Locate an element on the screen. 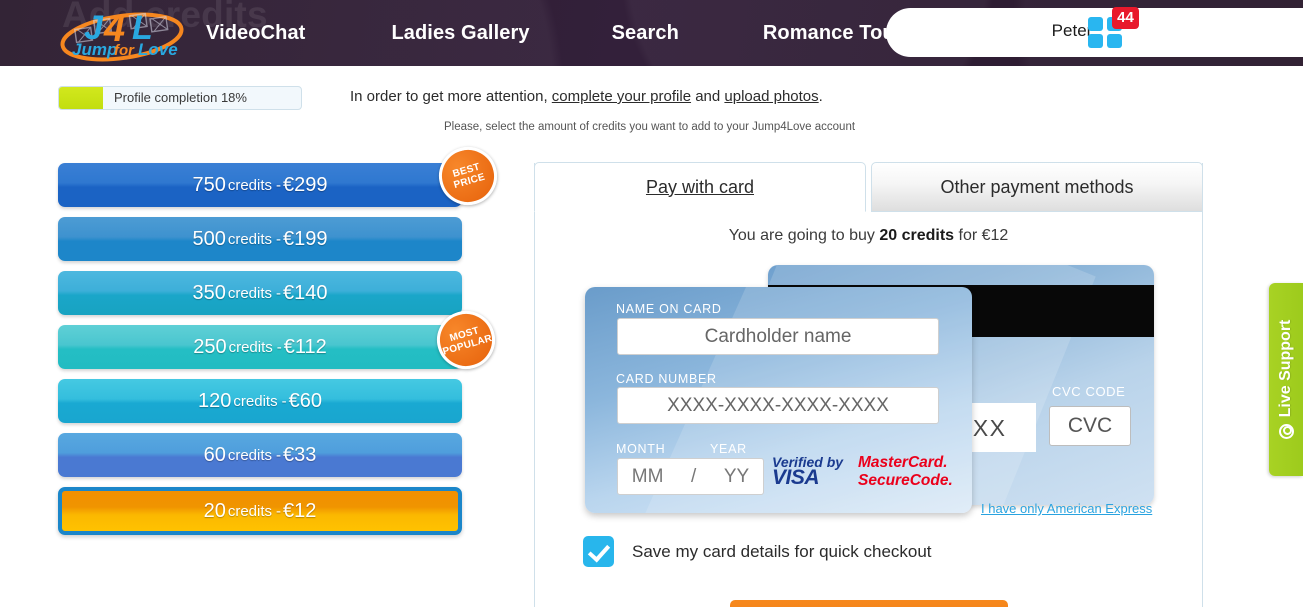  purchase-prefix: You are going to buy is located at coordinates (804, 235).